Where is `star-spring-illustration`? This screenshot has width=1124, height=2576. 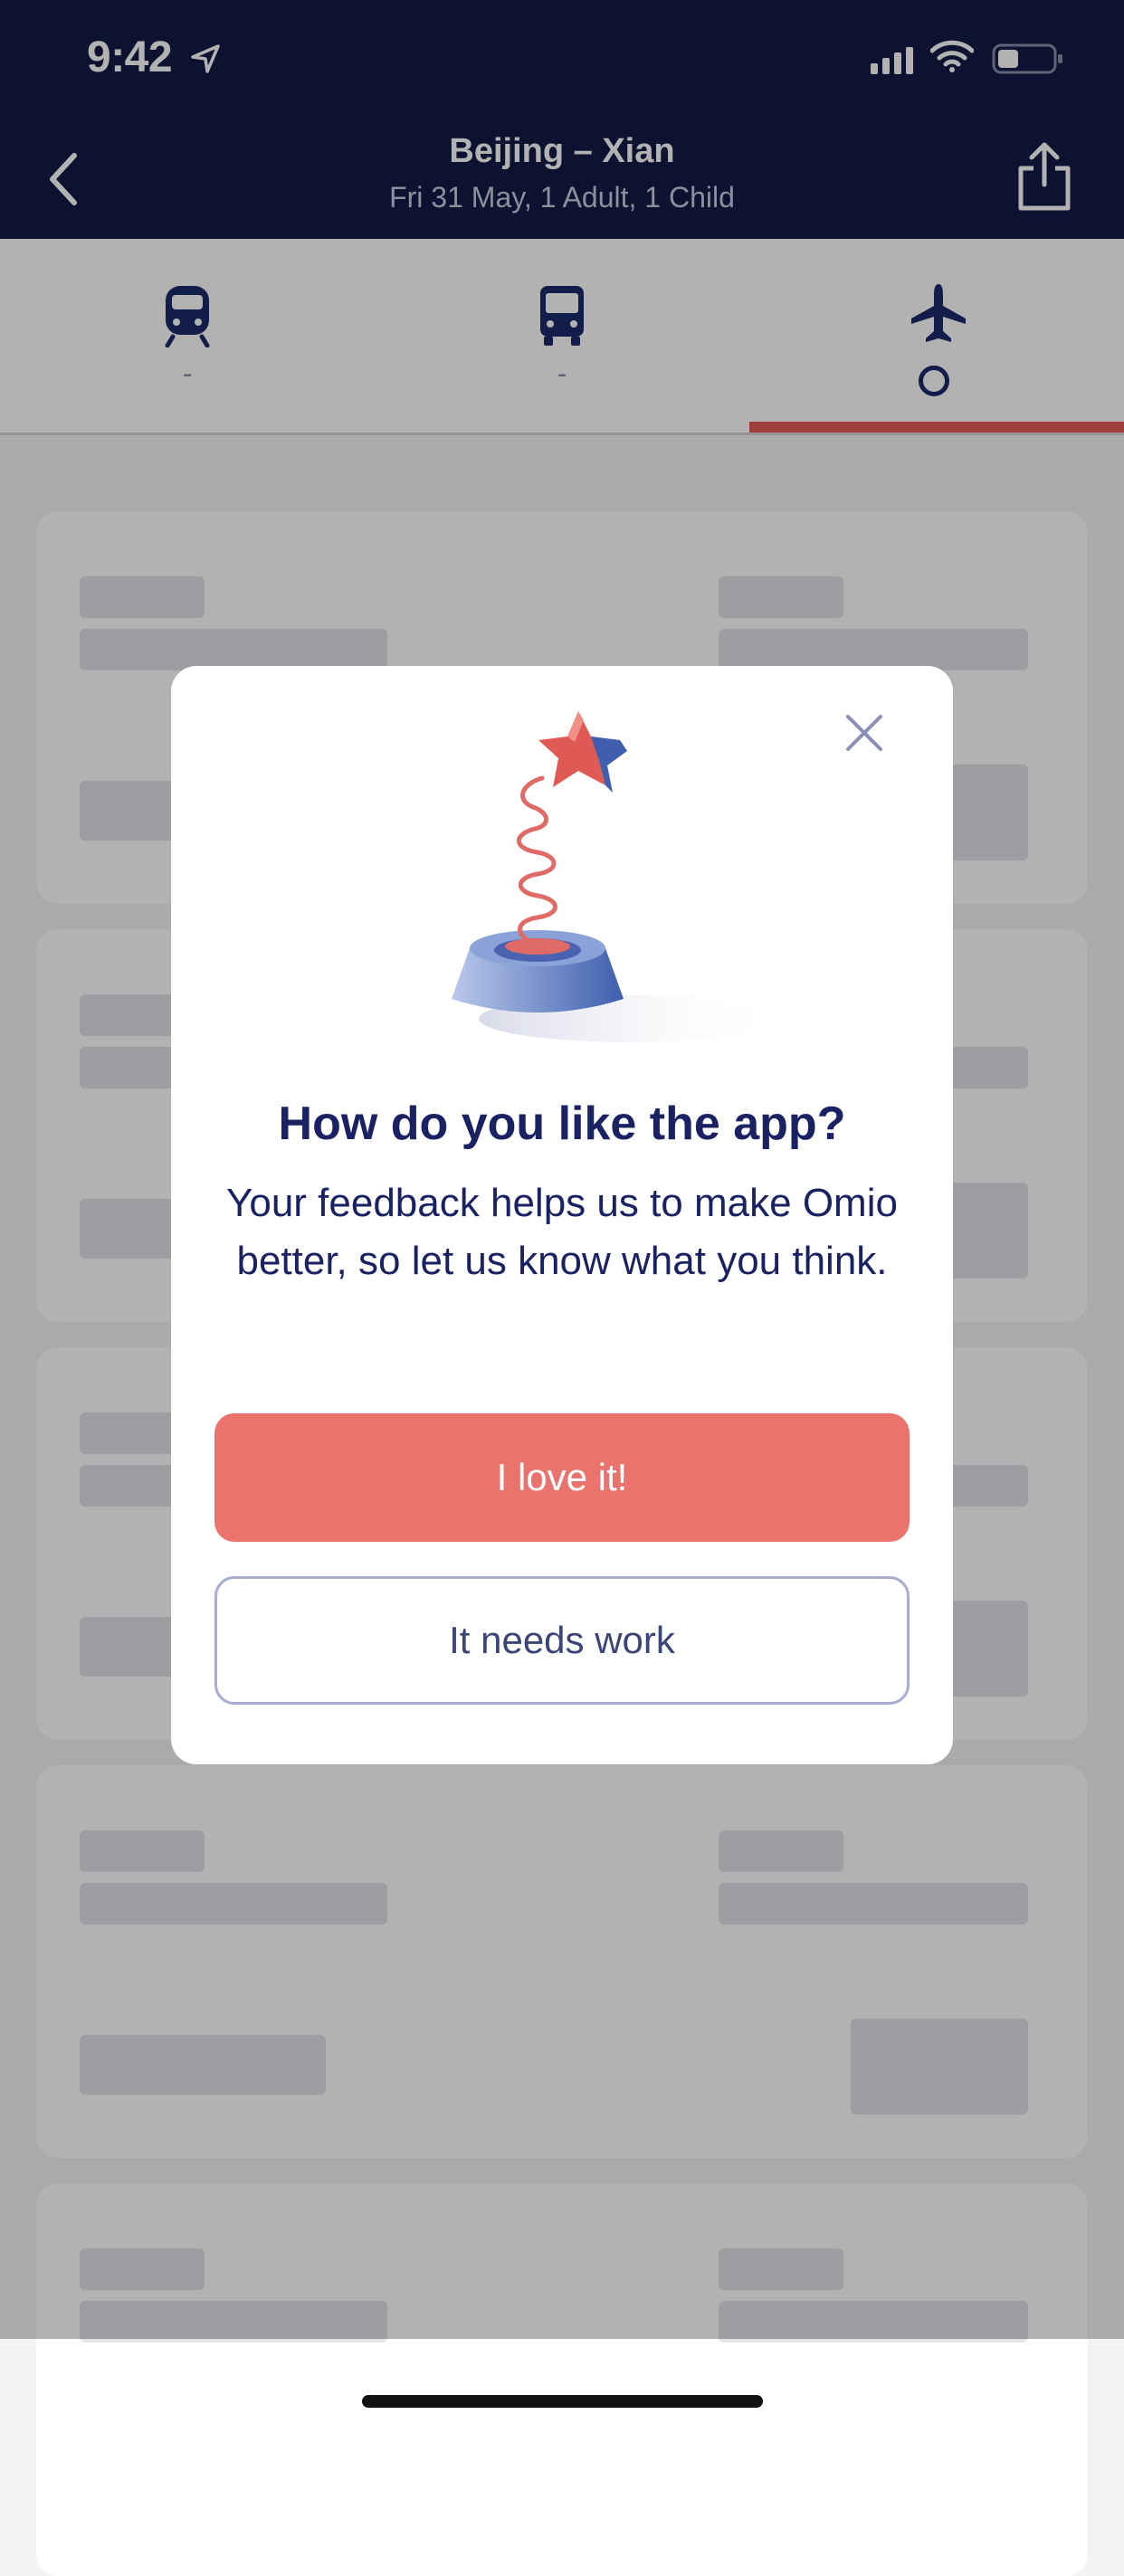 star-spring-illustration is located at coordinates (619, 876).